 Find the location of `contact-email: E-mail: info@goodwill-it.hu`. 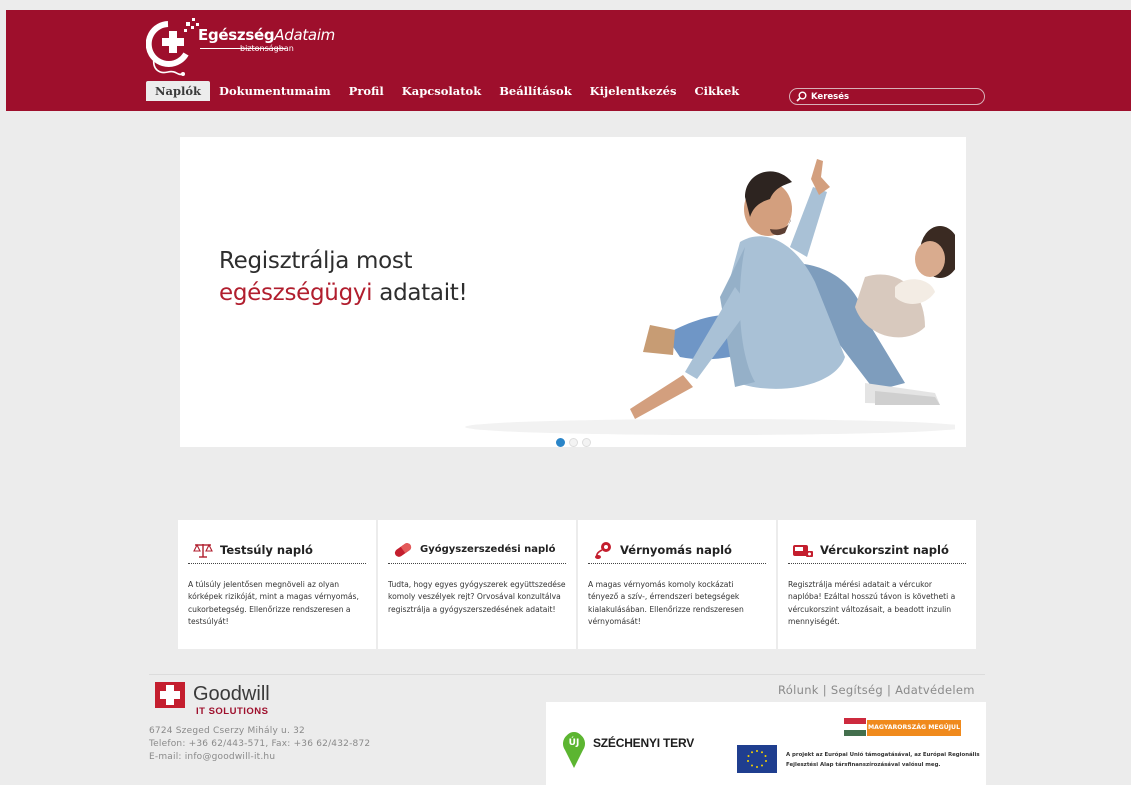

contact-email: E-mail: info@goodwill-it.hu is located at coordinates (259, 757).